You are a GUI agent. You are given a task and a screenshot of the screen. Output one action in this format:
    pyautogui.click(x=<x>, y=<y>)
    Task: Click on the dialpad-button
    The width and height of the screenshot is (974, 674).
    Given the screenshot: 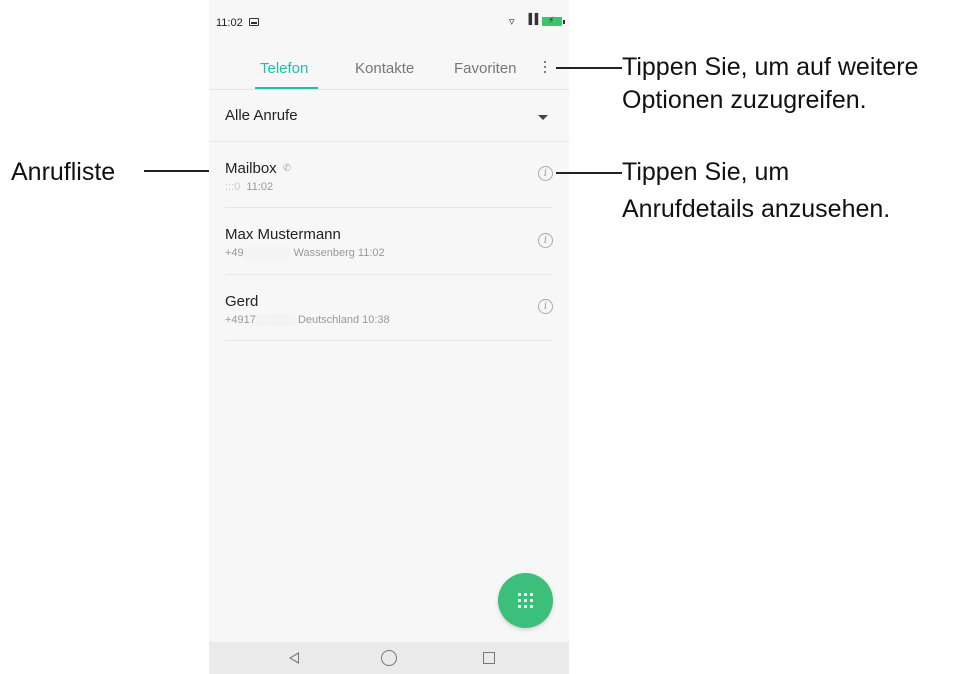 What is the action you would take?
    pyautogui.click(x=525, y=600)
    